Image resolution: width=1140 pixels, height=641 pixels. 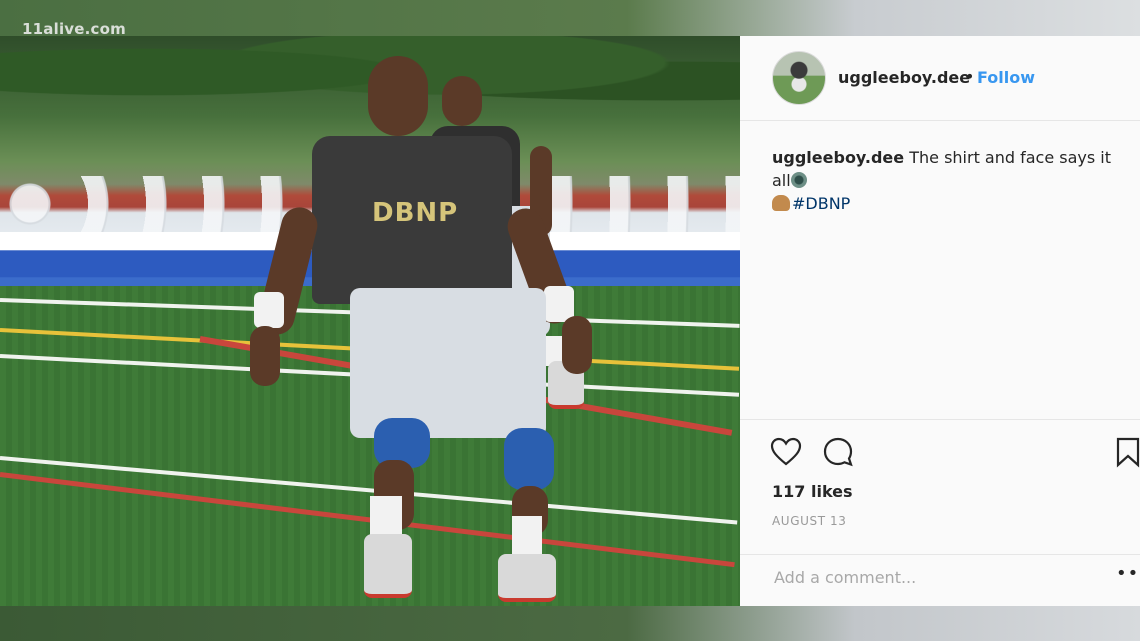 I want to click on post-date: AUGUST 13, so click(x=809, y=521).